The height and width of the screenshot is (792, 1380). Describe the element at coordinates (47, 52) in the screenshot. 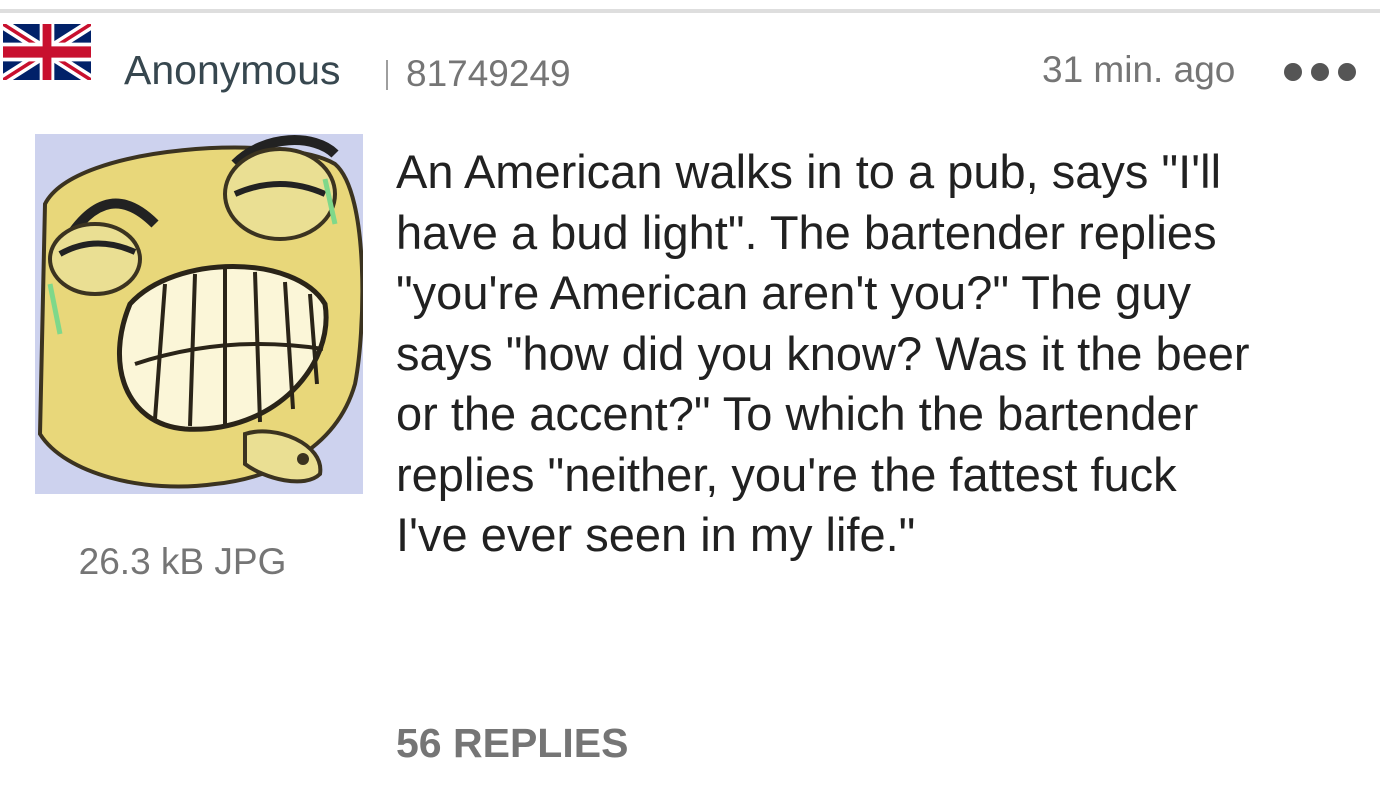

I see `uk-flag-icon` at that location.